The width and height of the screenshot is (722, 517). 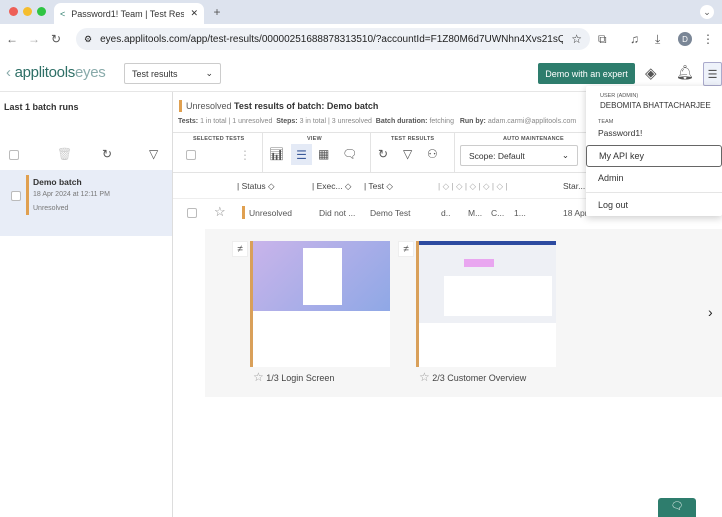 What do you see at coordinates (301, 154) in the screenshot?
I see `list-view-icon: ☰` at bounding box center [301, 154].